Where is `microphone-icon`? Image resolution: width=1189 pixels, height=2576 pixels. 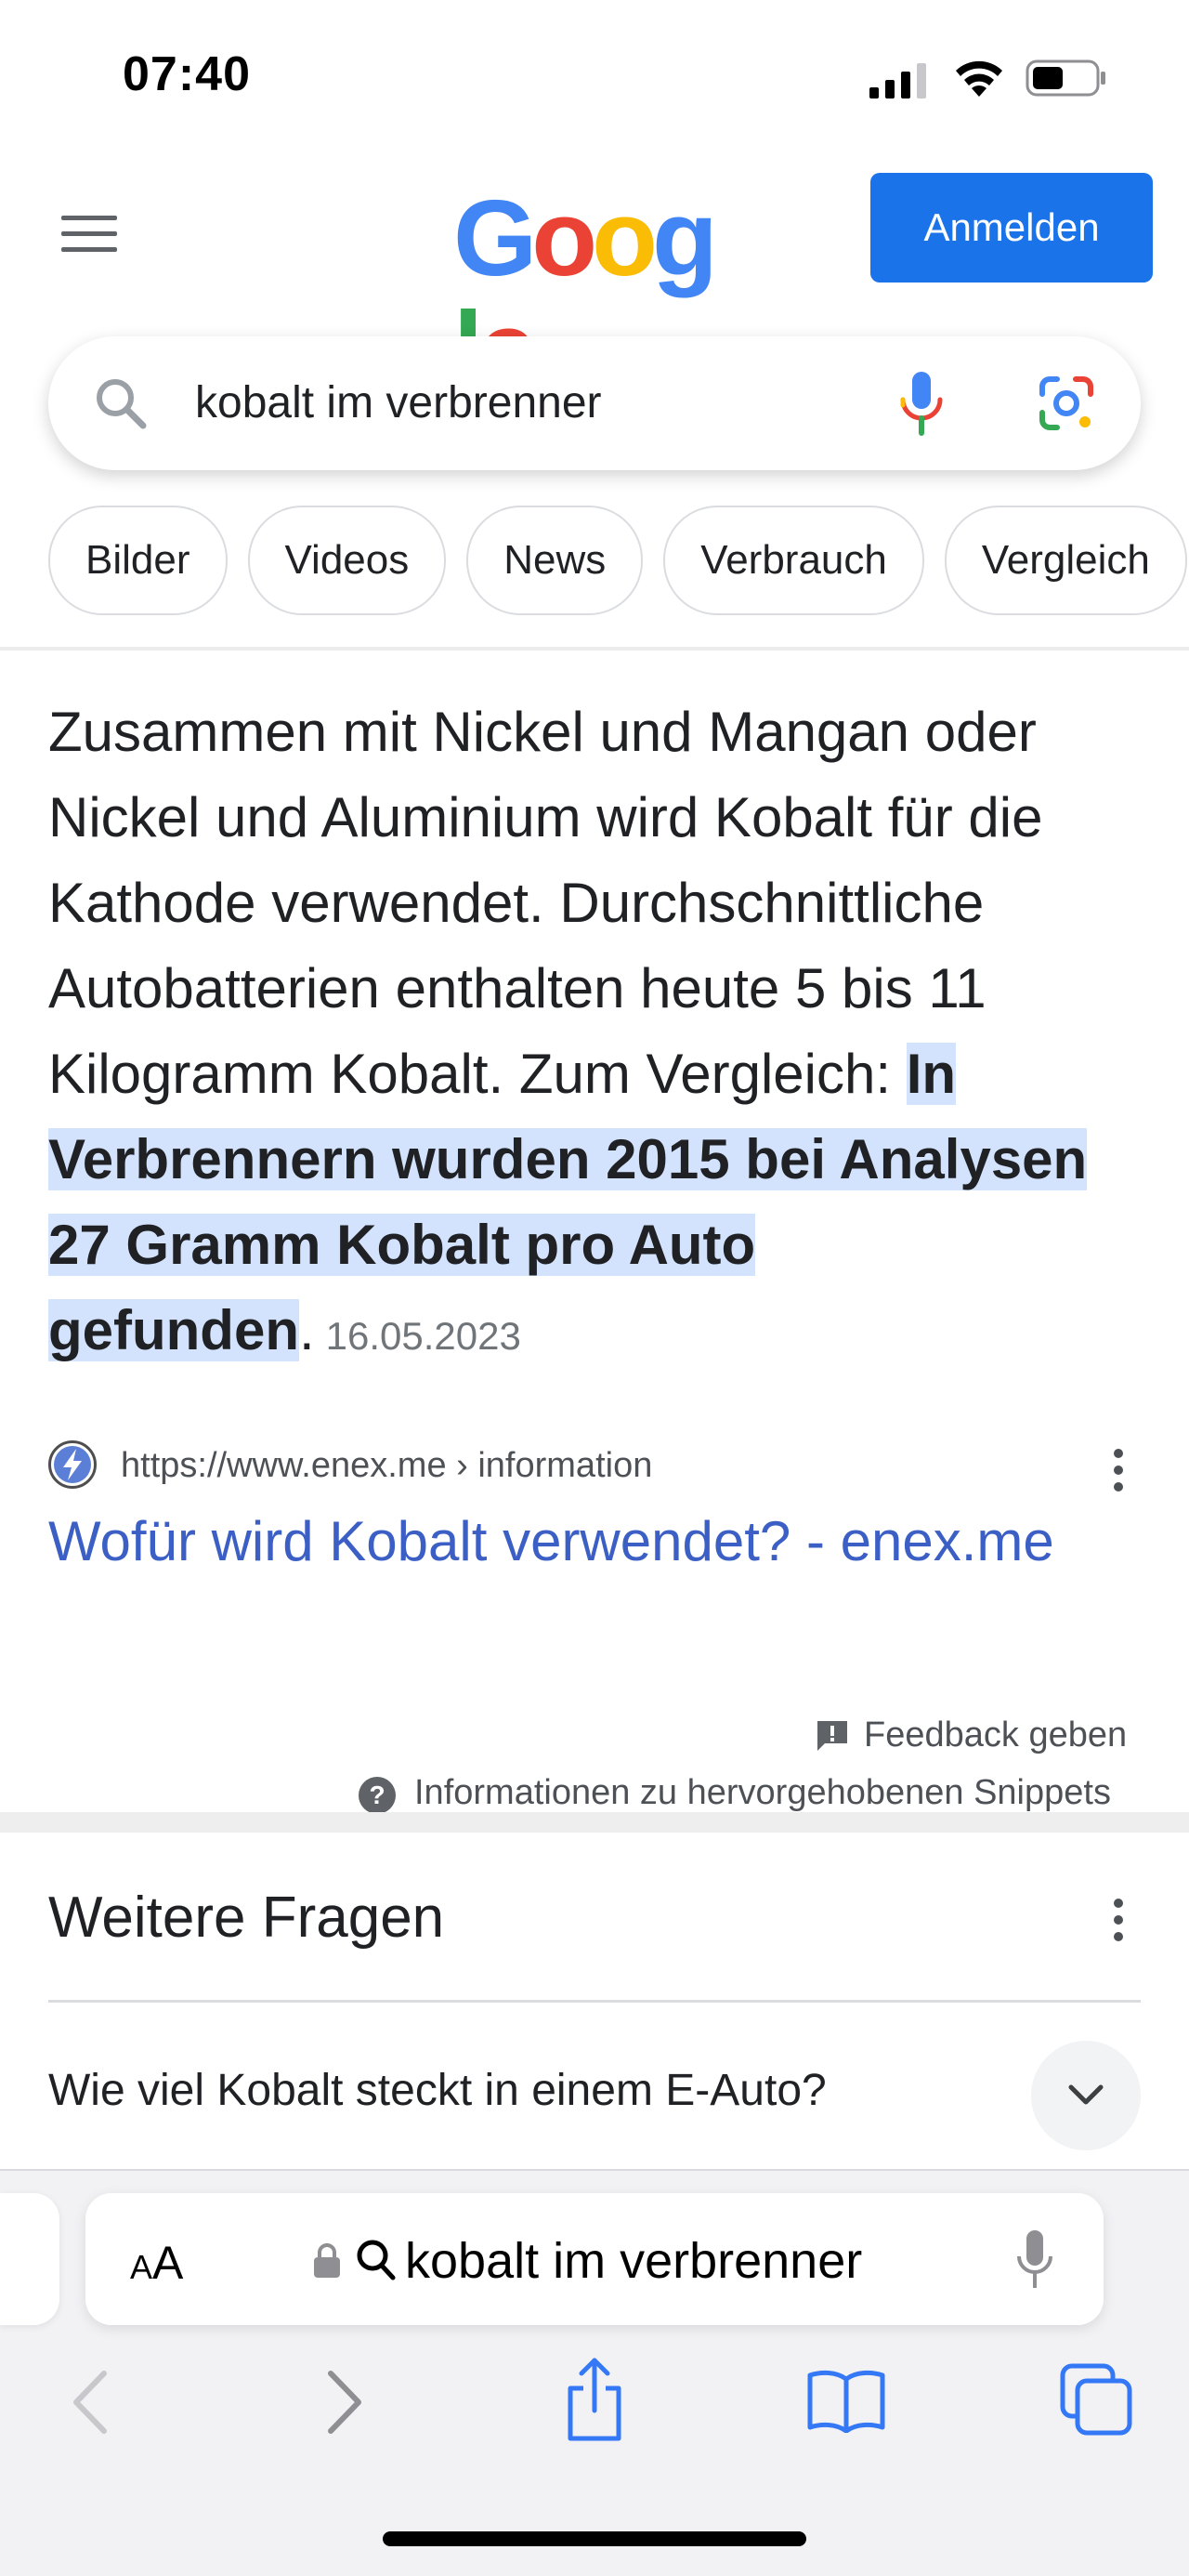
microphone-icon is located at coordinates (1034, 2260).